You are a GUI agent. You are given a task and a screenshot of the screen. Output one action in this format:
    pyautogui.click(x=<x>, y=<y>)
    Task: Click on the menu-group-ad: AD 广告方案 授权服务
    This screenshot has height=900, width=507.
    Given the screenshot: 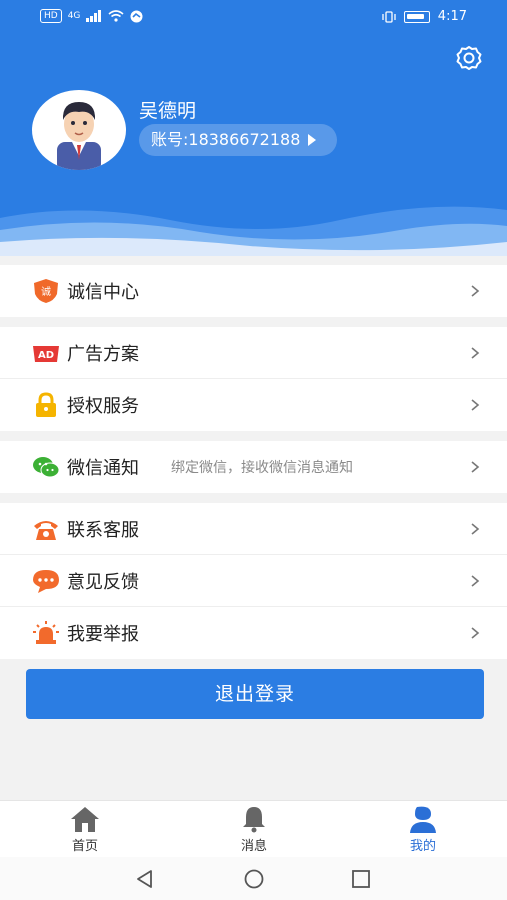 What is the action you would take?
    pyautogui.click(x=253, y=379)
    